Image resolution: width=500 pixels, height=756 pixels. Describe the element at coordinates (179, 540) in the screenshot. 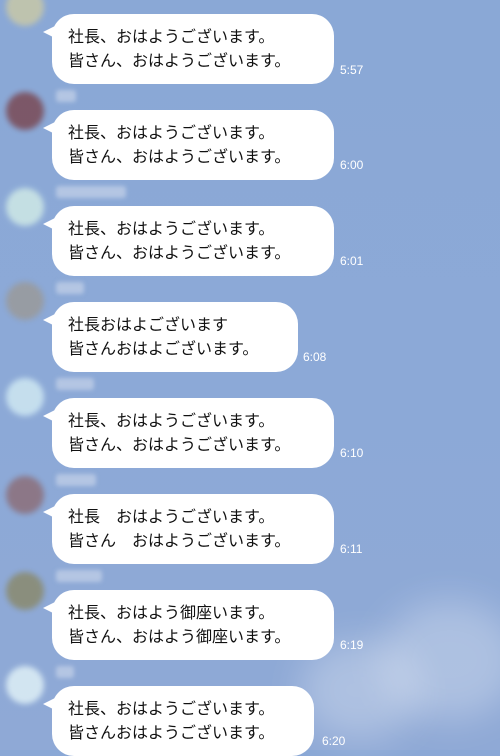

I see `message-line: 皆さん おはようございます。` at that location.